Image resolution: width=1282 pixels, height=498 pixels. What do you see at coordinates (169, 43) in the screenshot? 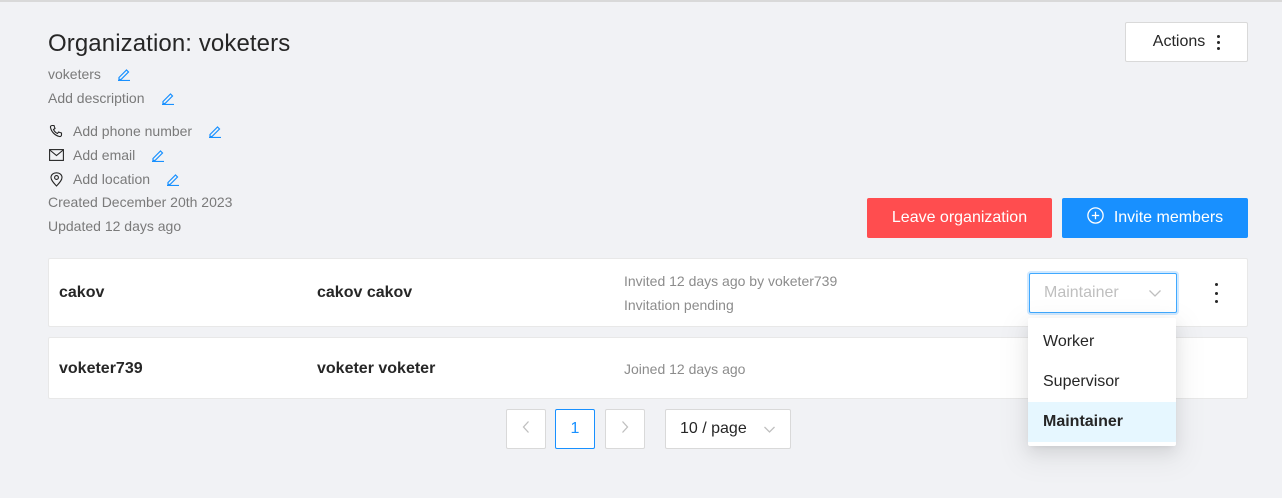
I see `page-title: Organization: voketers` at bounding box center [169, 43].